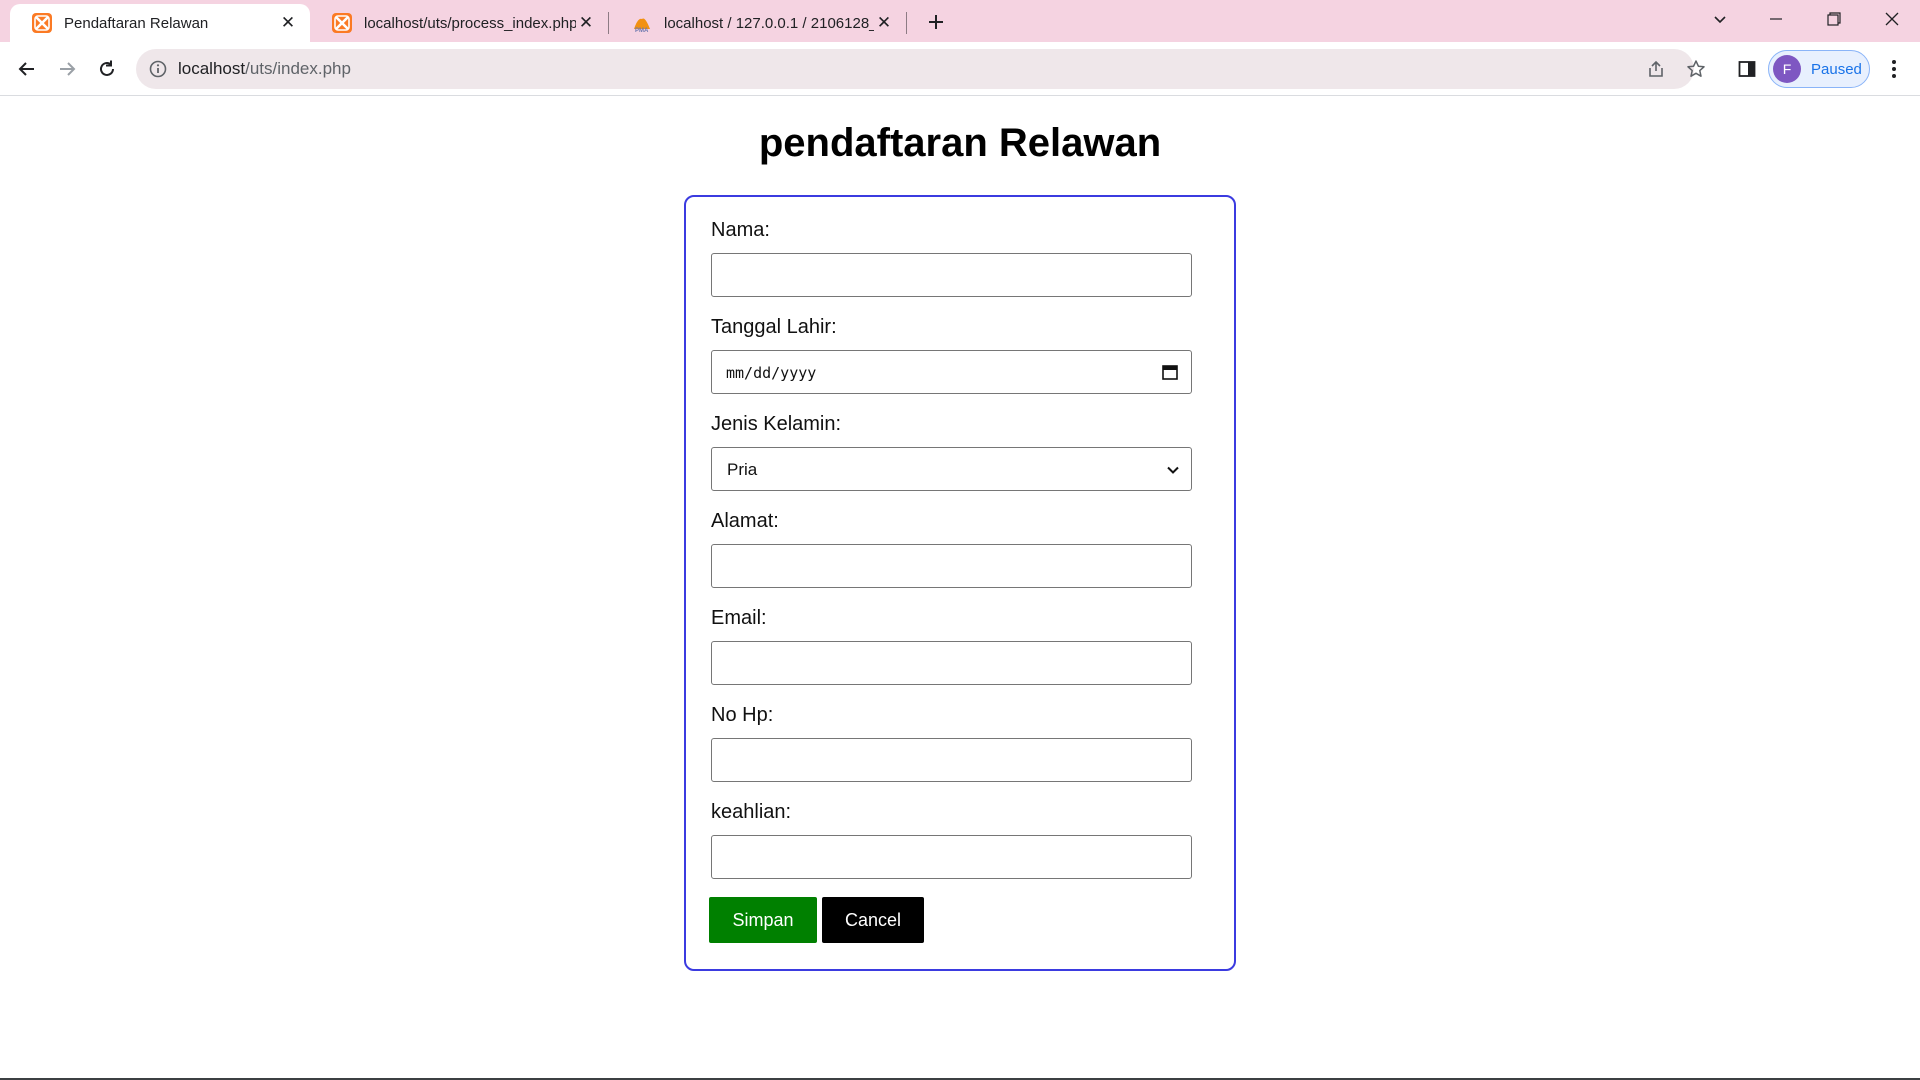 The width and height of the screenshot is (1920, 1080). What do you see at coordinates (136, 23) in the screenshot?
I see `tab-title: Pendaftaran Relawan` at bounding box center [136, 23].